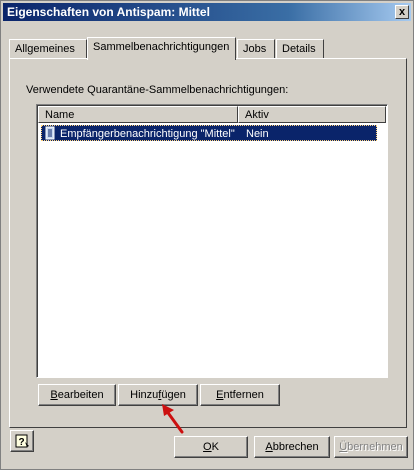 This screenshot has width=414, height=470. I want to click on title-bar: Eigenschaften von Antispam: Mittel x, so click(207, 12).